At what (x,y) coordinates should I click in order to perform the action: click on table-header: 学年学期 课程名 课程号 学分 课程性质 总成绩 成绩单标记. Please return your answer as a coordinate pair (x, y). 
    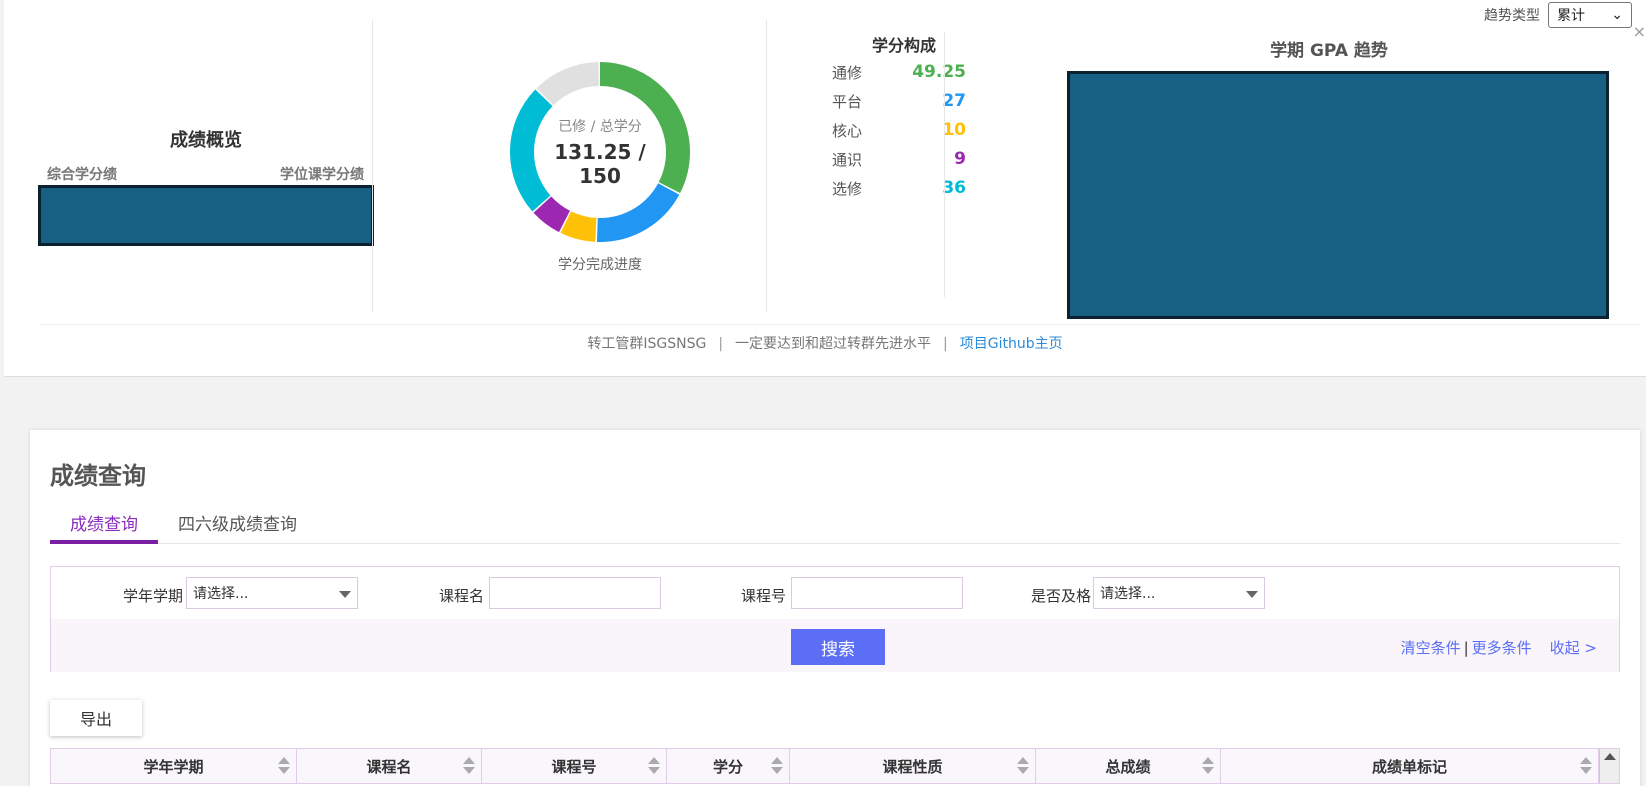
    Looking at the image, I should click on (835, 766).